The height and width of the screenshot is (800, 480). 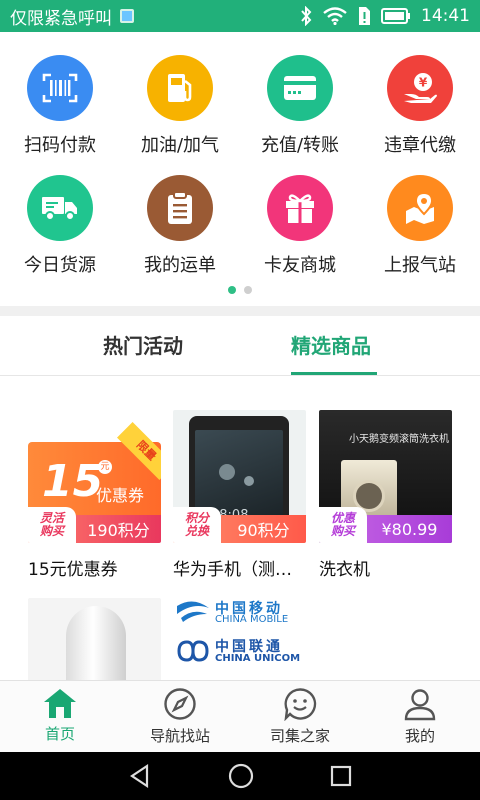 I want to click on carrier-info: 仅限紧急呼叫, so click(x=72, y=16).